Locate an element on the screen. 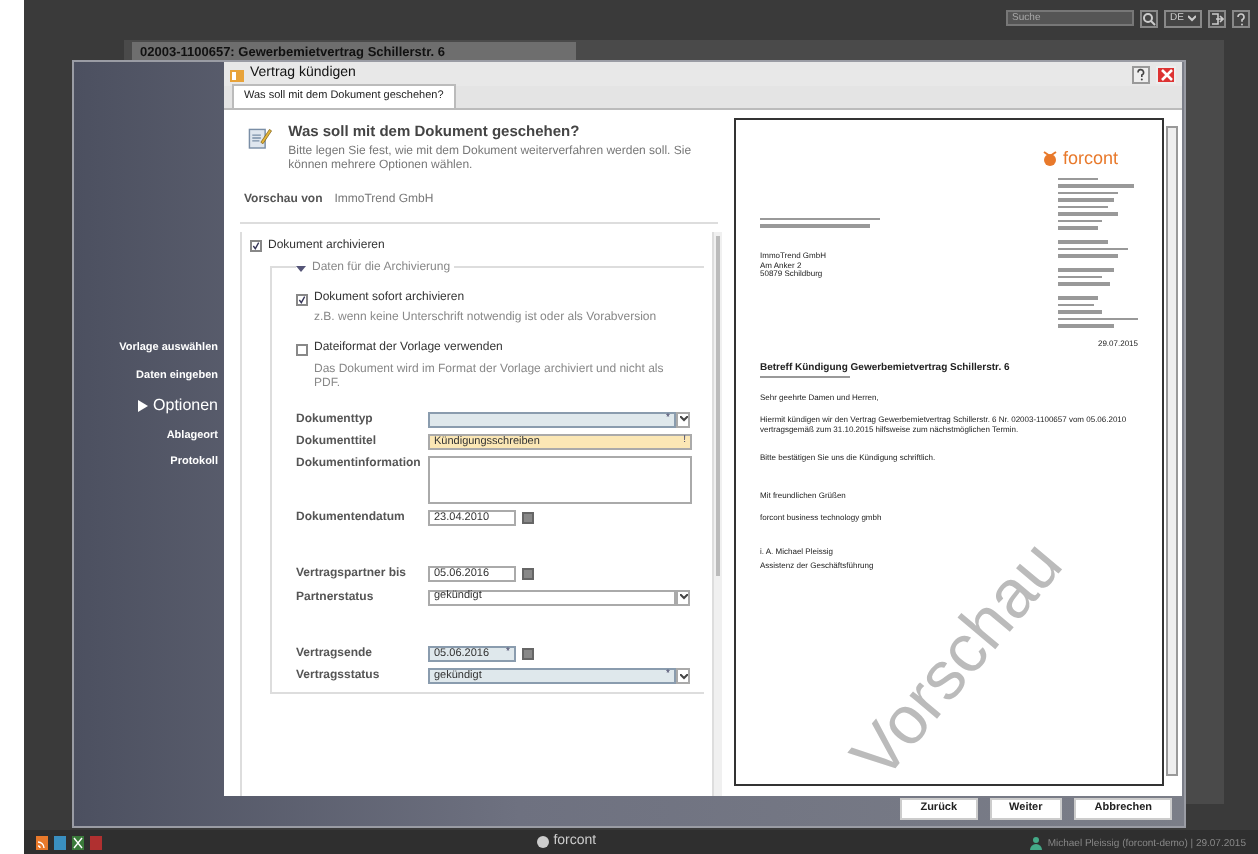 The image size is (1258, 854). wizard-step: Optionen is located at coordinates (177, 406).